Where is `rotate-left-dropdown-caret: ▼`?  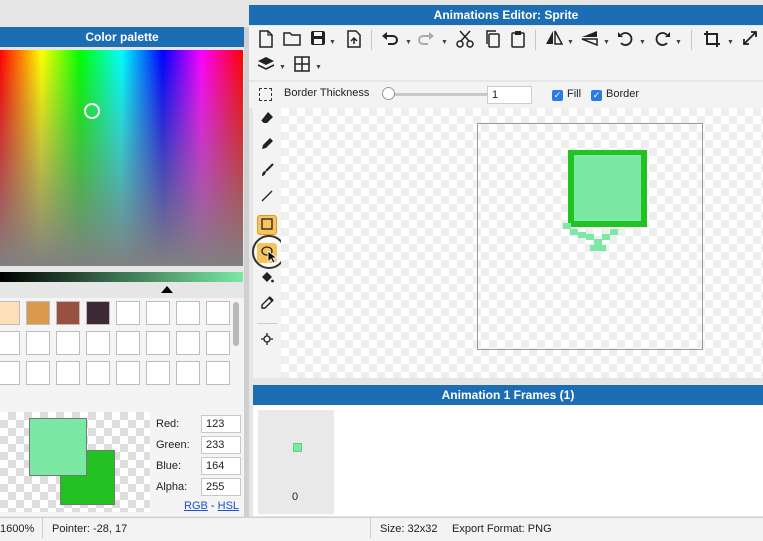 rotate-left-dropdown-caret: ▼ is located at coordinates (642, 42).